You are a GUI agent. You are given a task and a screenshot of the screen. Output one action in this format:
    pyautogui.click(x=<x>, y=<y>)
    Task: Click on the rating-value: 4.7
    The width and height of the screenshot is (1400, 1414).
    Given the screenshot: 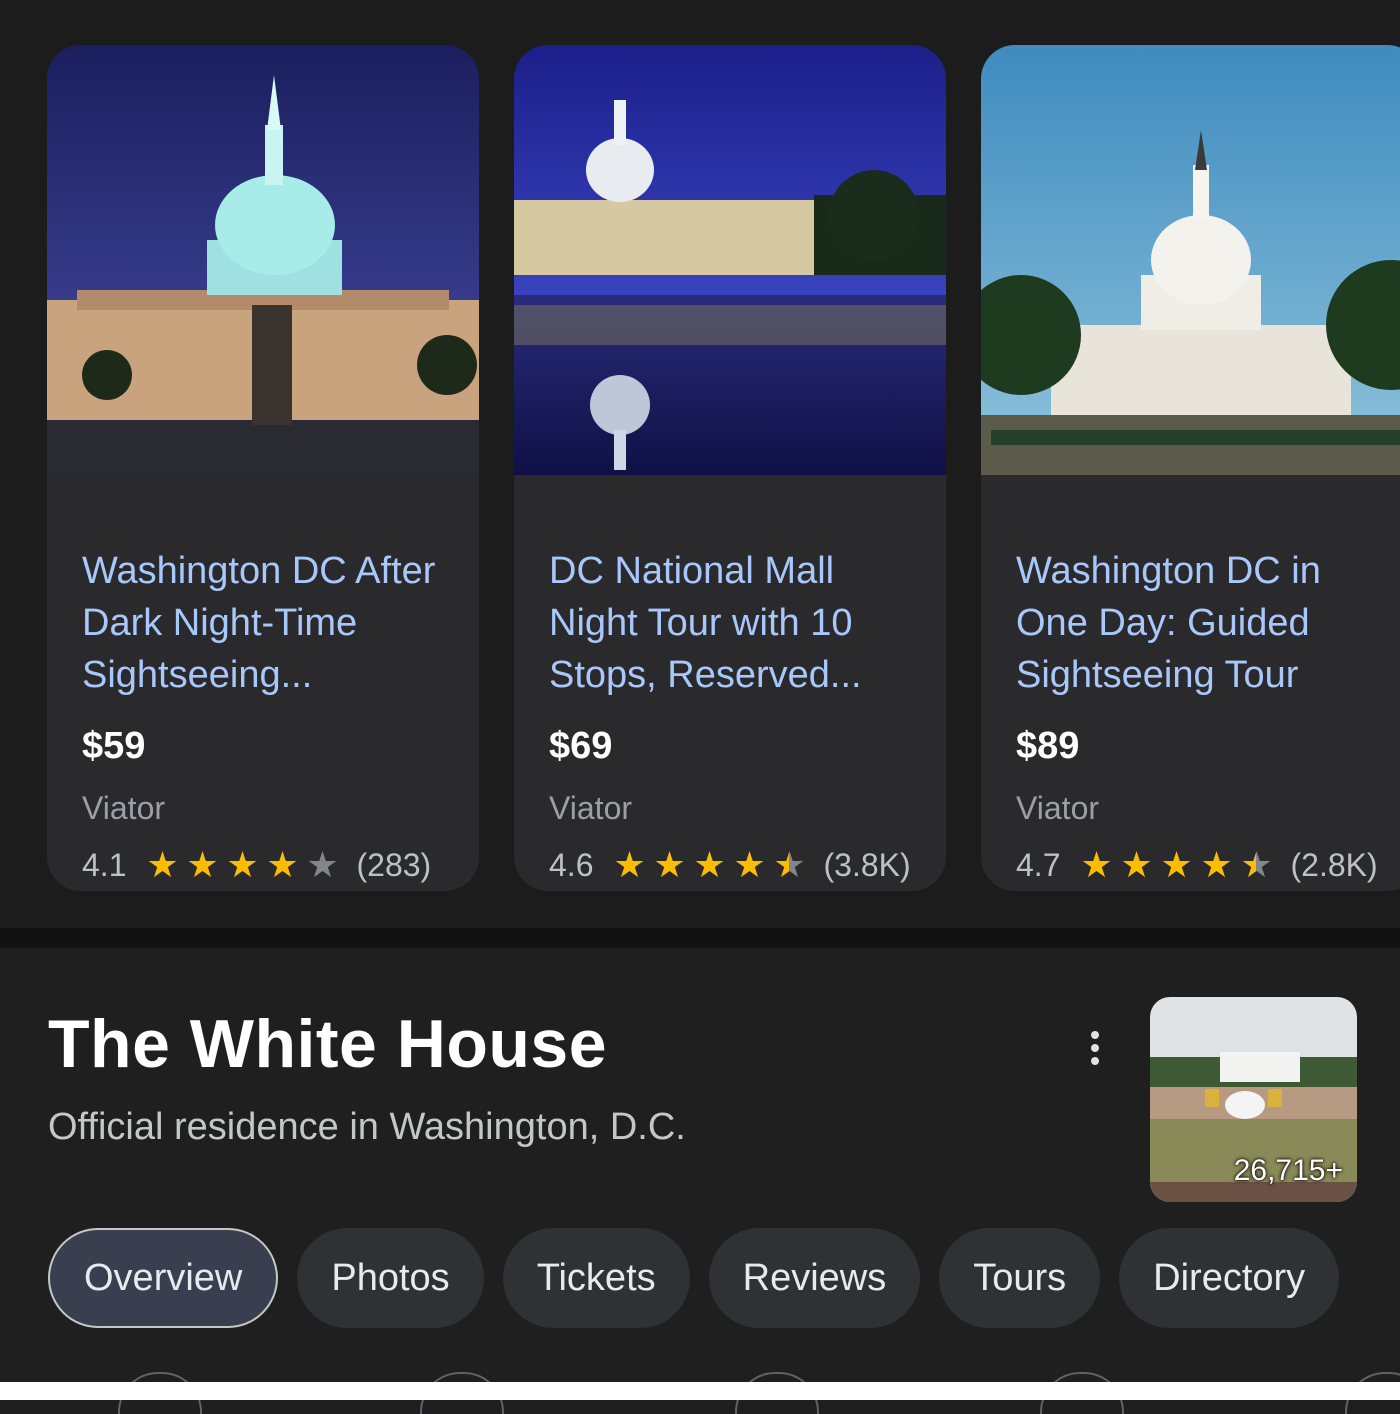 What is the action you would take?
    pyautogui.click(x=1038, y=864)
    